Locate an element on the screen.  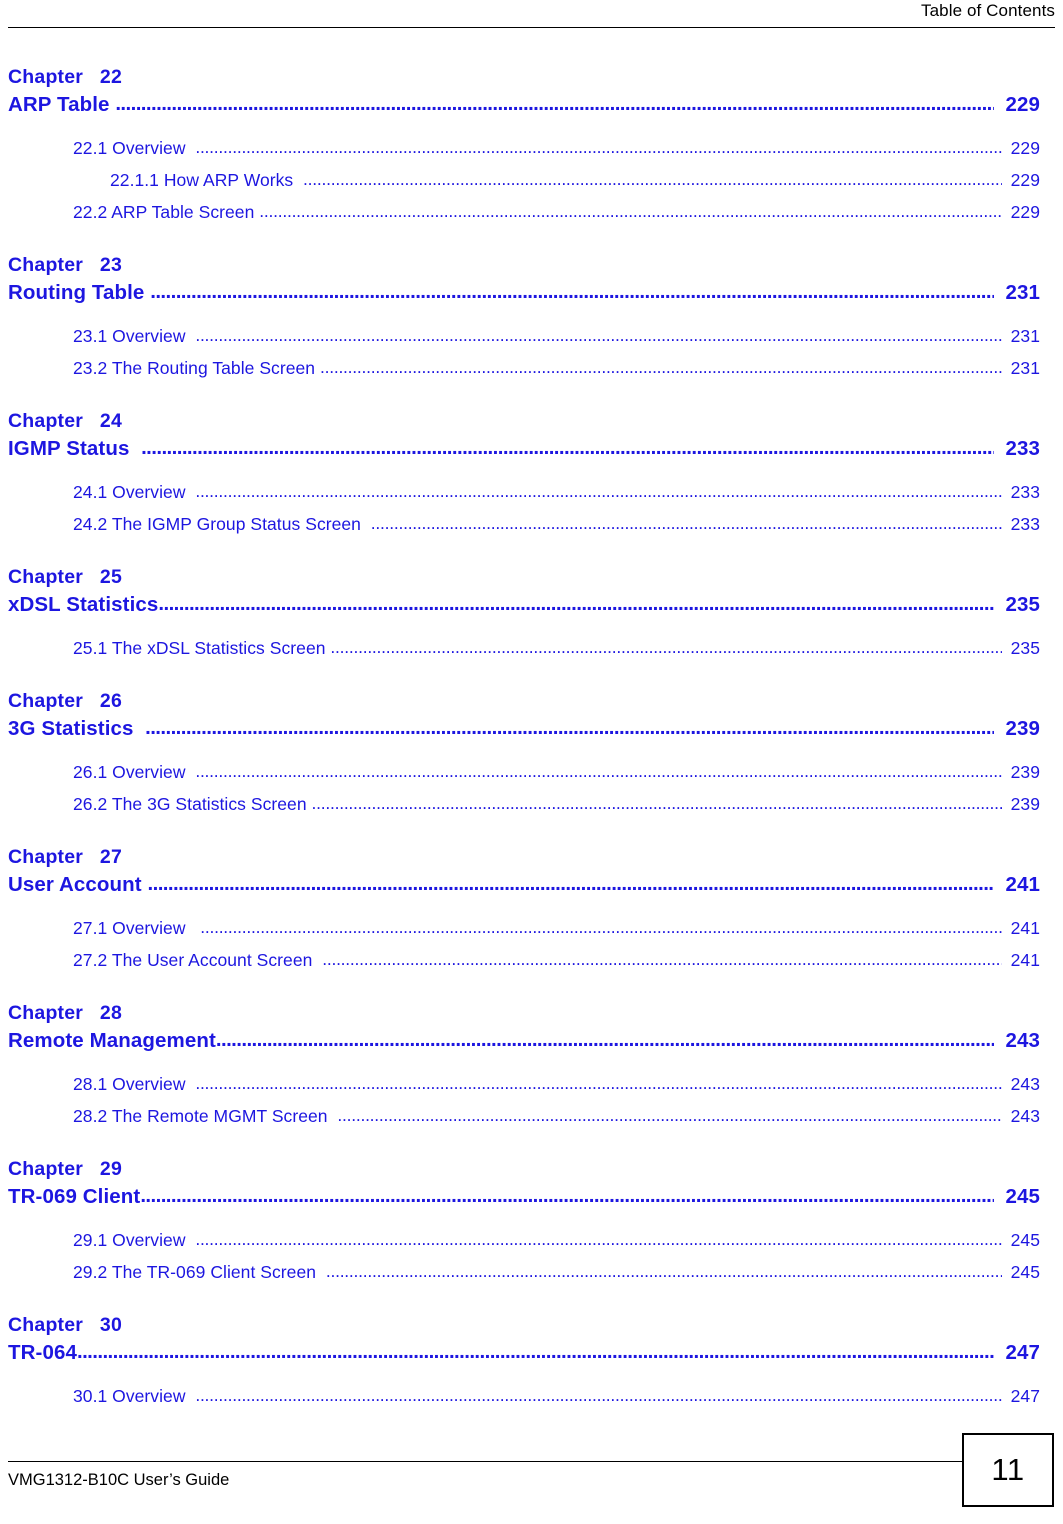
page-number: 11 is located at coordinates (1008, 1469).